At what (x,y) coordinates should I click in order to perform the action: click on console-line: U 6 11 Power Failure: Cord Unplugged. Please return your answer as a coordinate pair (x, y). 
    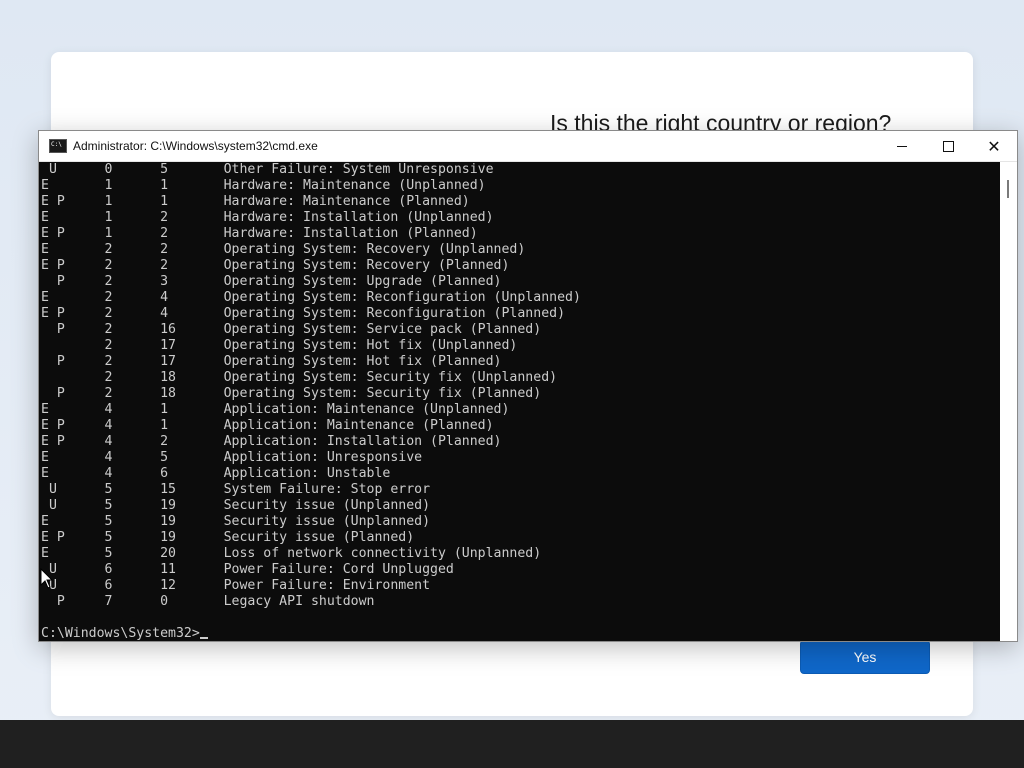
    Looking at the image, I should click on (247, 569).